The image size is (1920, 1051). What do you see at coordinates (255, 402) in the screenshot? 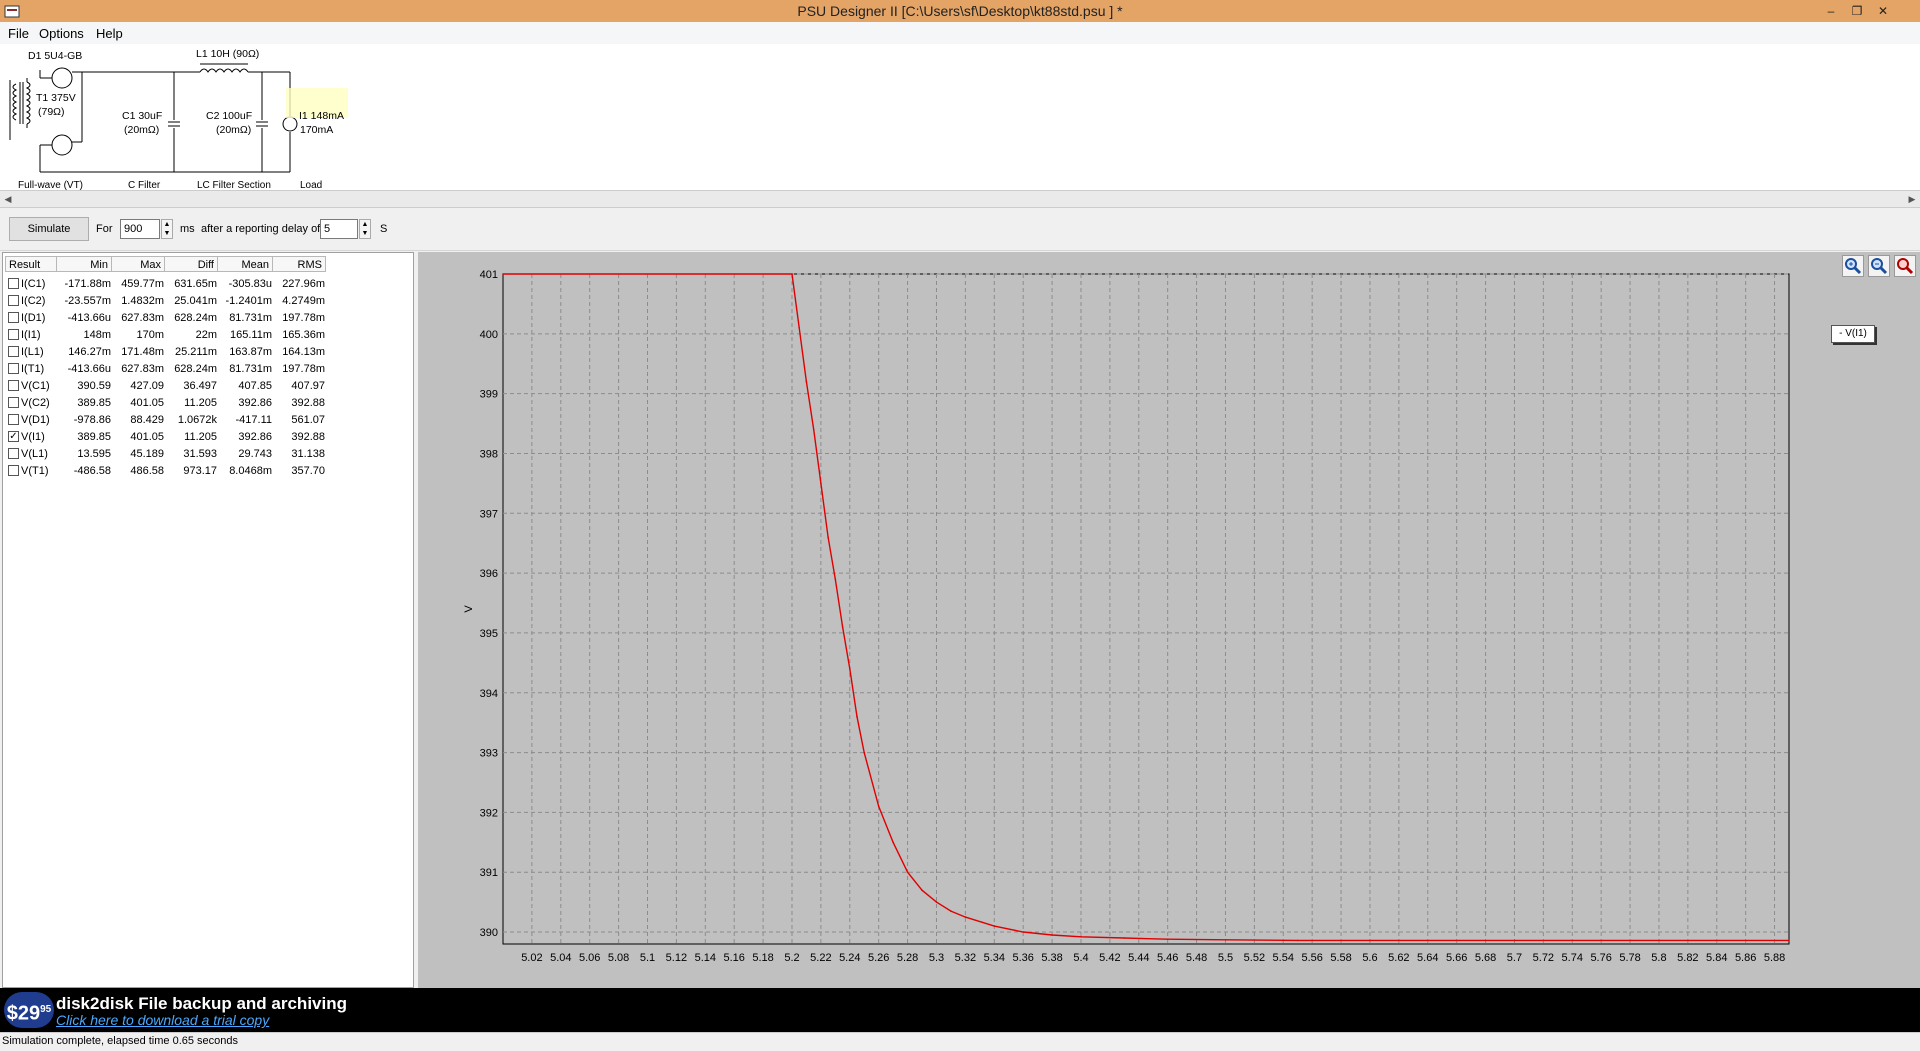
I see `cell-mean: 392.86` at bounding box center [255, 402].